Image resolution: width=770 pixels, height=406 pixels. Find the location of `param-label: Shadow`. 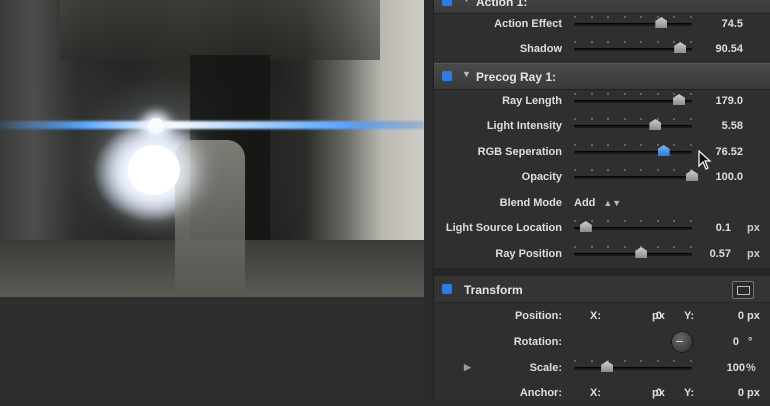

param-label: Shadow is located at coordinates (540, 49).